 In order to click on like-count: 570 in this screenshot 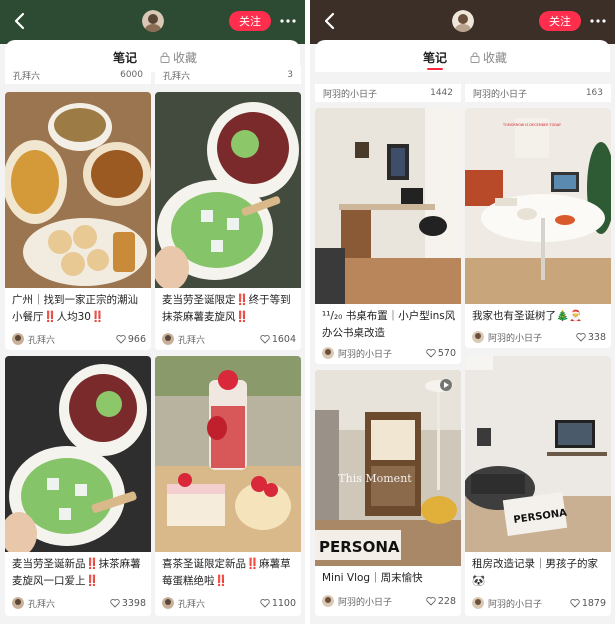, I will do `click(446, 353)`.